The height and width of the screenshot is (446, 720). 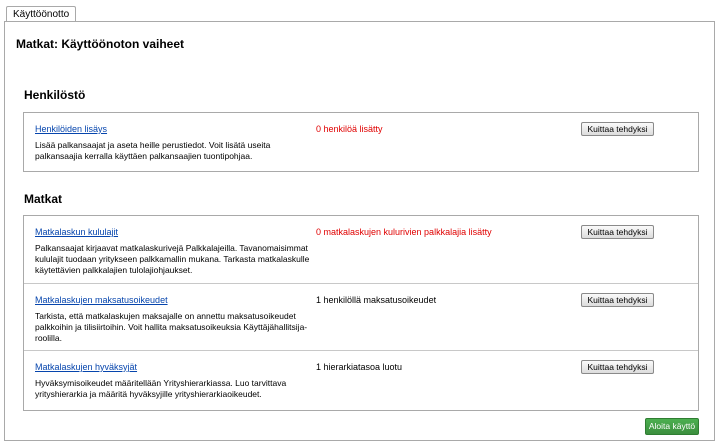 I want to click on step-status: 0 henkilöä lisätty, so click(x=349, y=129).